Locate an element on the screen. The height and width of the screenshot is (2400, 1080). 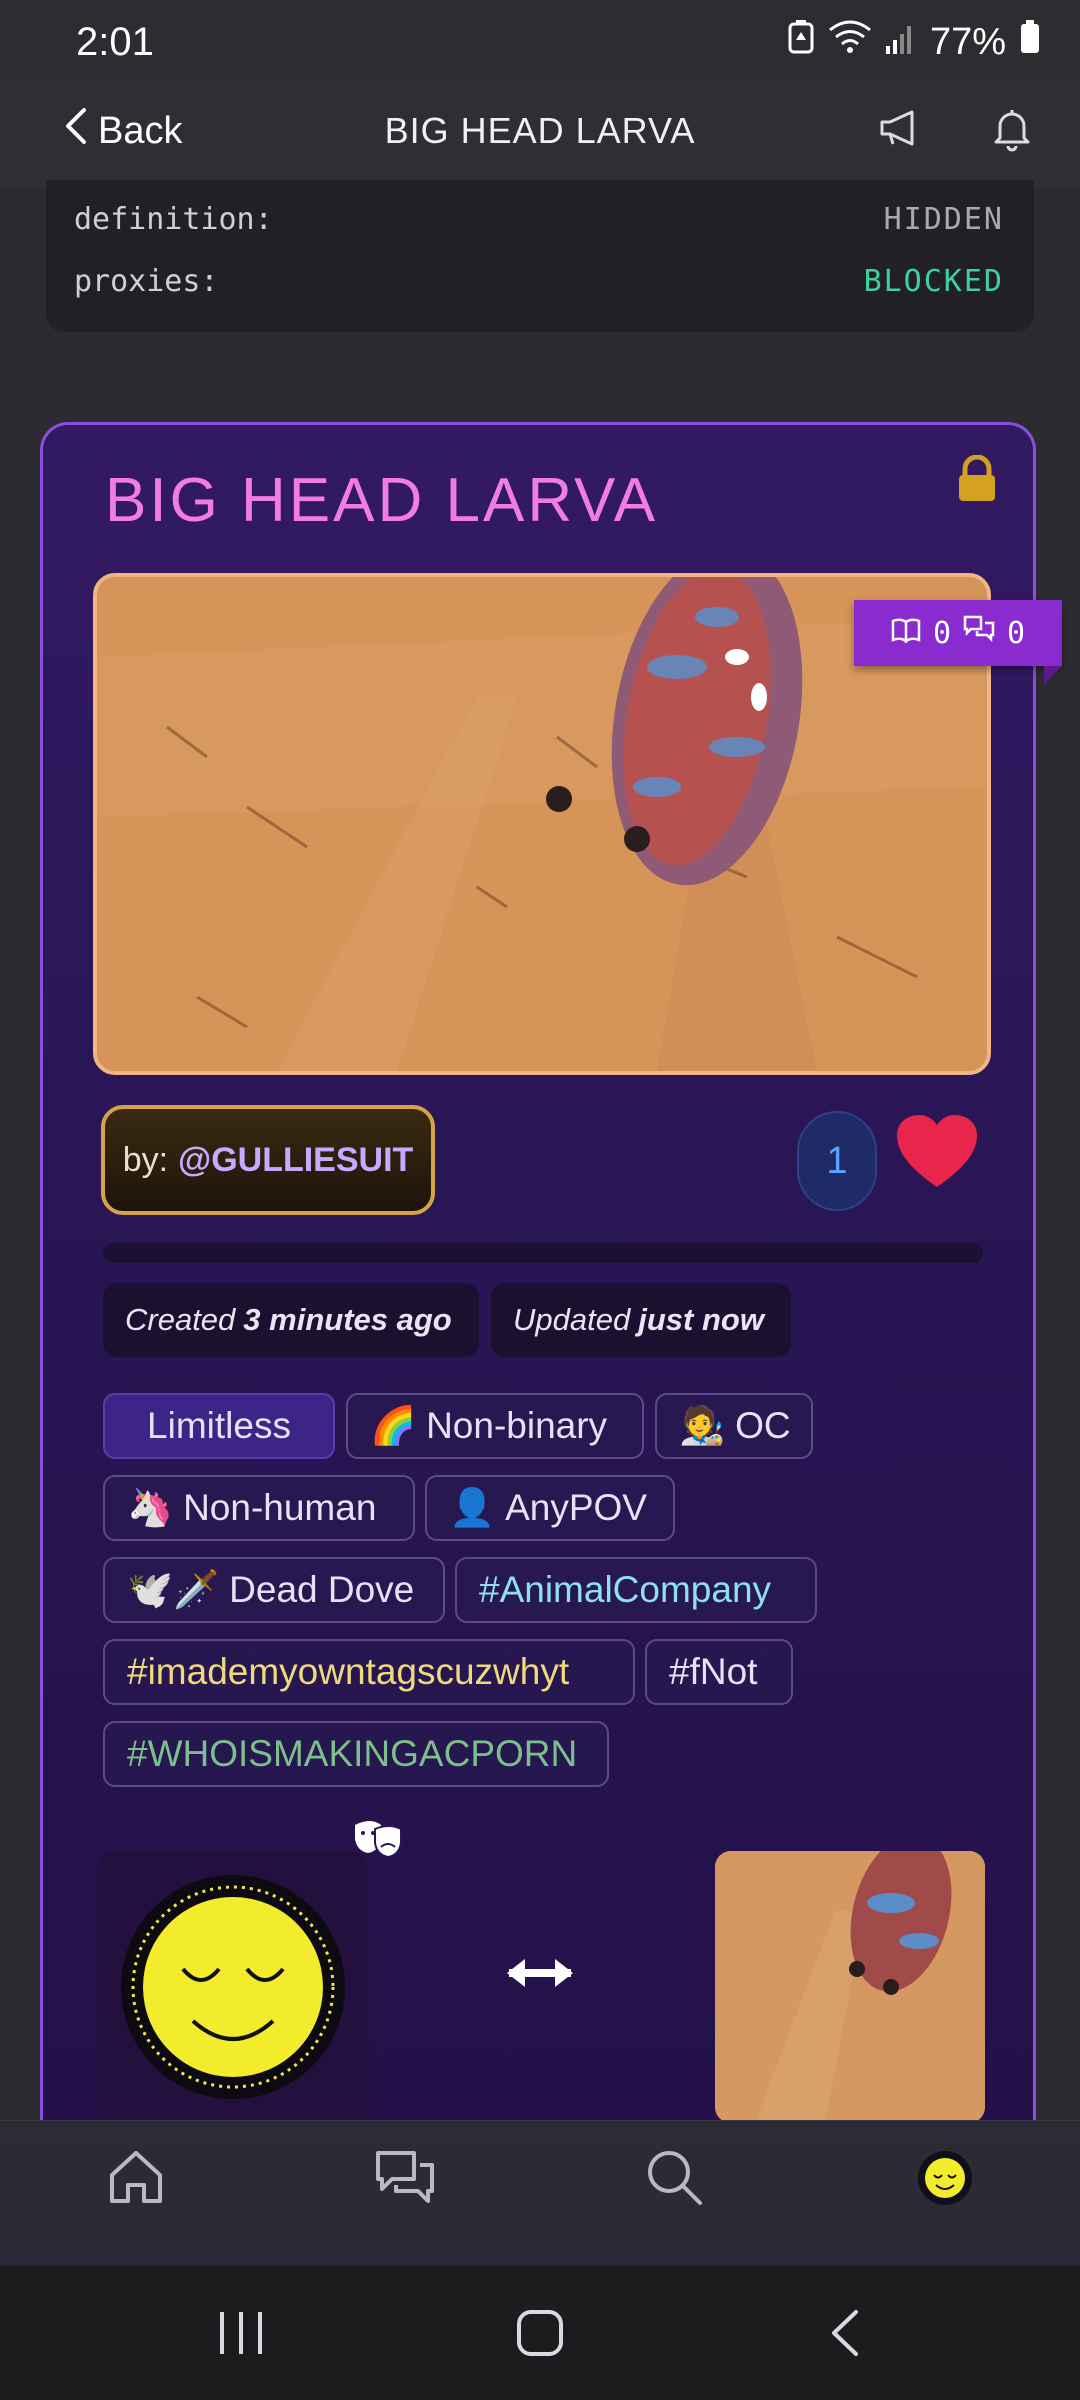
created-value: 3 minutes ago is located at coordinates (347, 1319).